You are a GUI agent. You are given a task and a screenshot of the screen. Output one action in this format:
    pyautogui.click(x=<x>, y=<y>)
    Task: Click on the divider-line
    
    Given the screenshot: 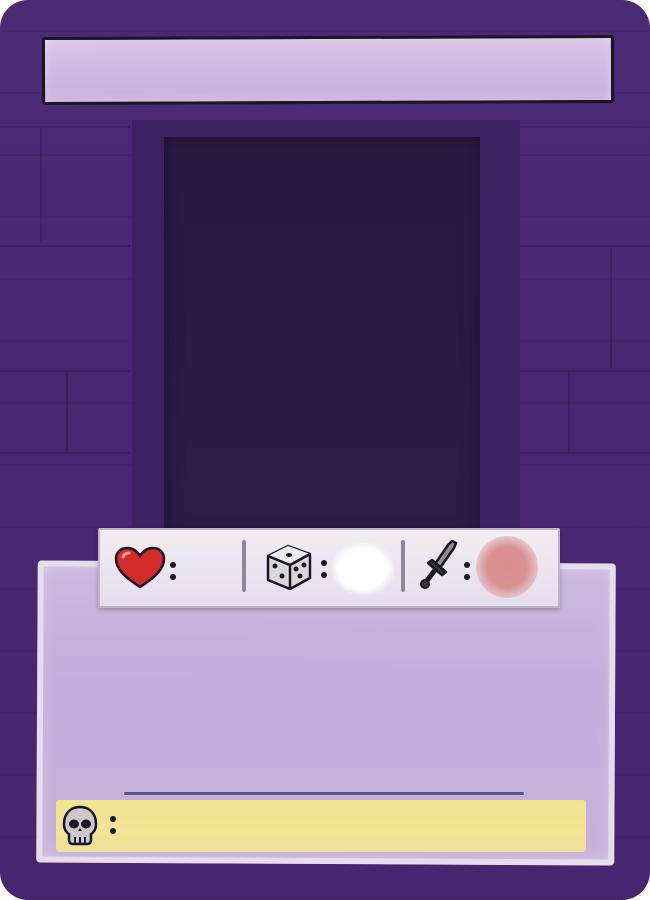 What is the action you would take?
    pyautogui.click(x=324, y=793)
    